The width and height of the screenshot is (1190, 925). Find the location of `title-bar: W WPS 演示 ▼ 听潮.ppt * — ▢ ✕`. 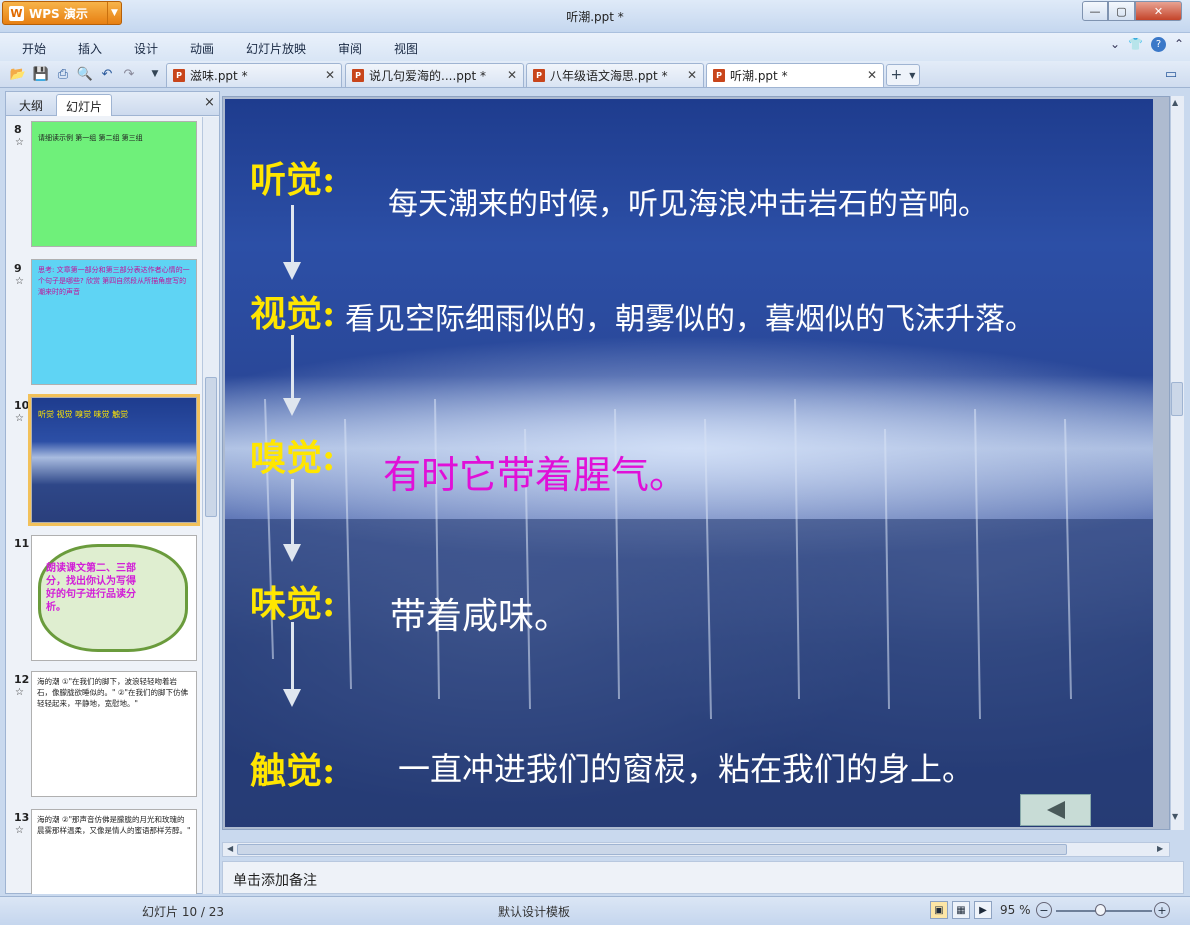

title-bar: W WPS 演示 ▼ 听潮.ppt * — ▢ ✕ is located at coordinates (595, 16).